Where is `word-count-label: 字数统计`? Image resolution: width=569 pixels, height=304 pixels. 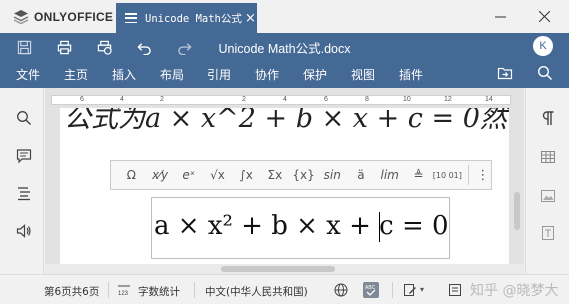
word-count-label: 字数统计 is located at coordinates (159, 291).